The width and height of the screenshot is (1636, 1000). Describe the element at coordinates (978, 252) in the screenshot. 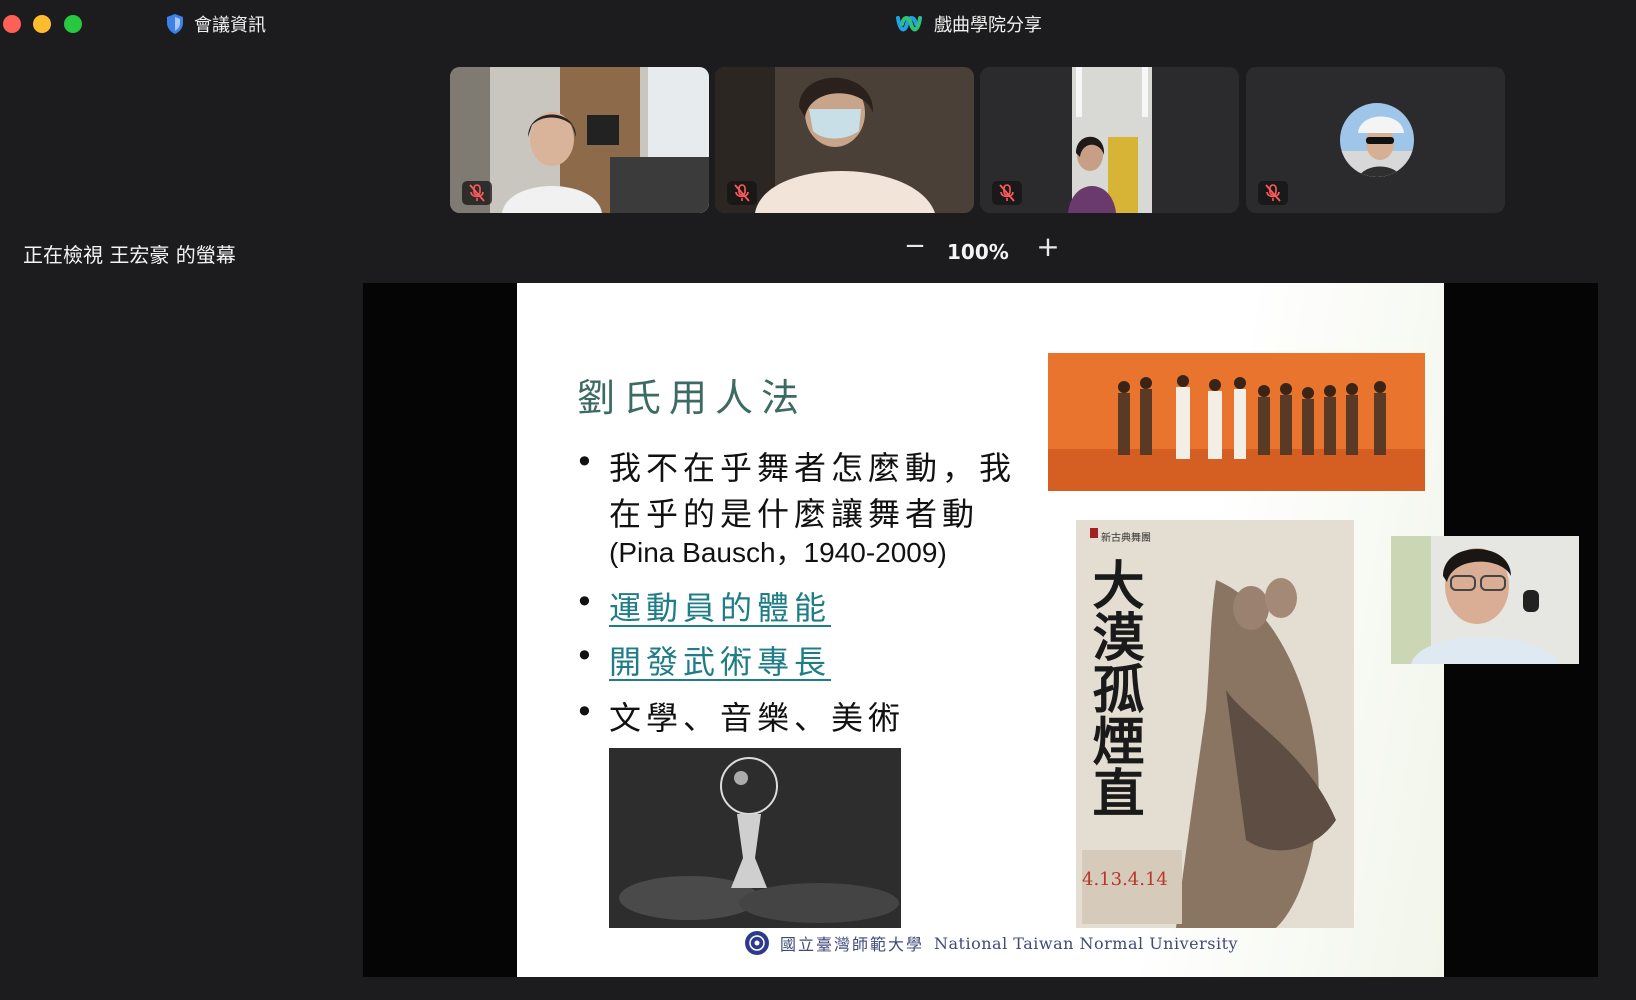

I see `zoom-level: 100%` at that location.